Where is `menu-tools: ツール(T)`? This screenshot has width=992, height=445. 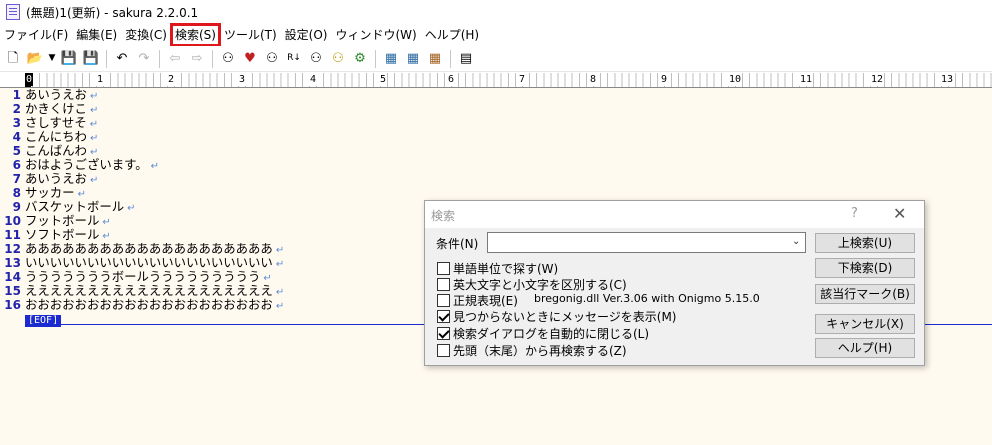 menu-tools: ツール(T) is located at coordinates (250, 35).